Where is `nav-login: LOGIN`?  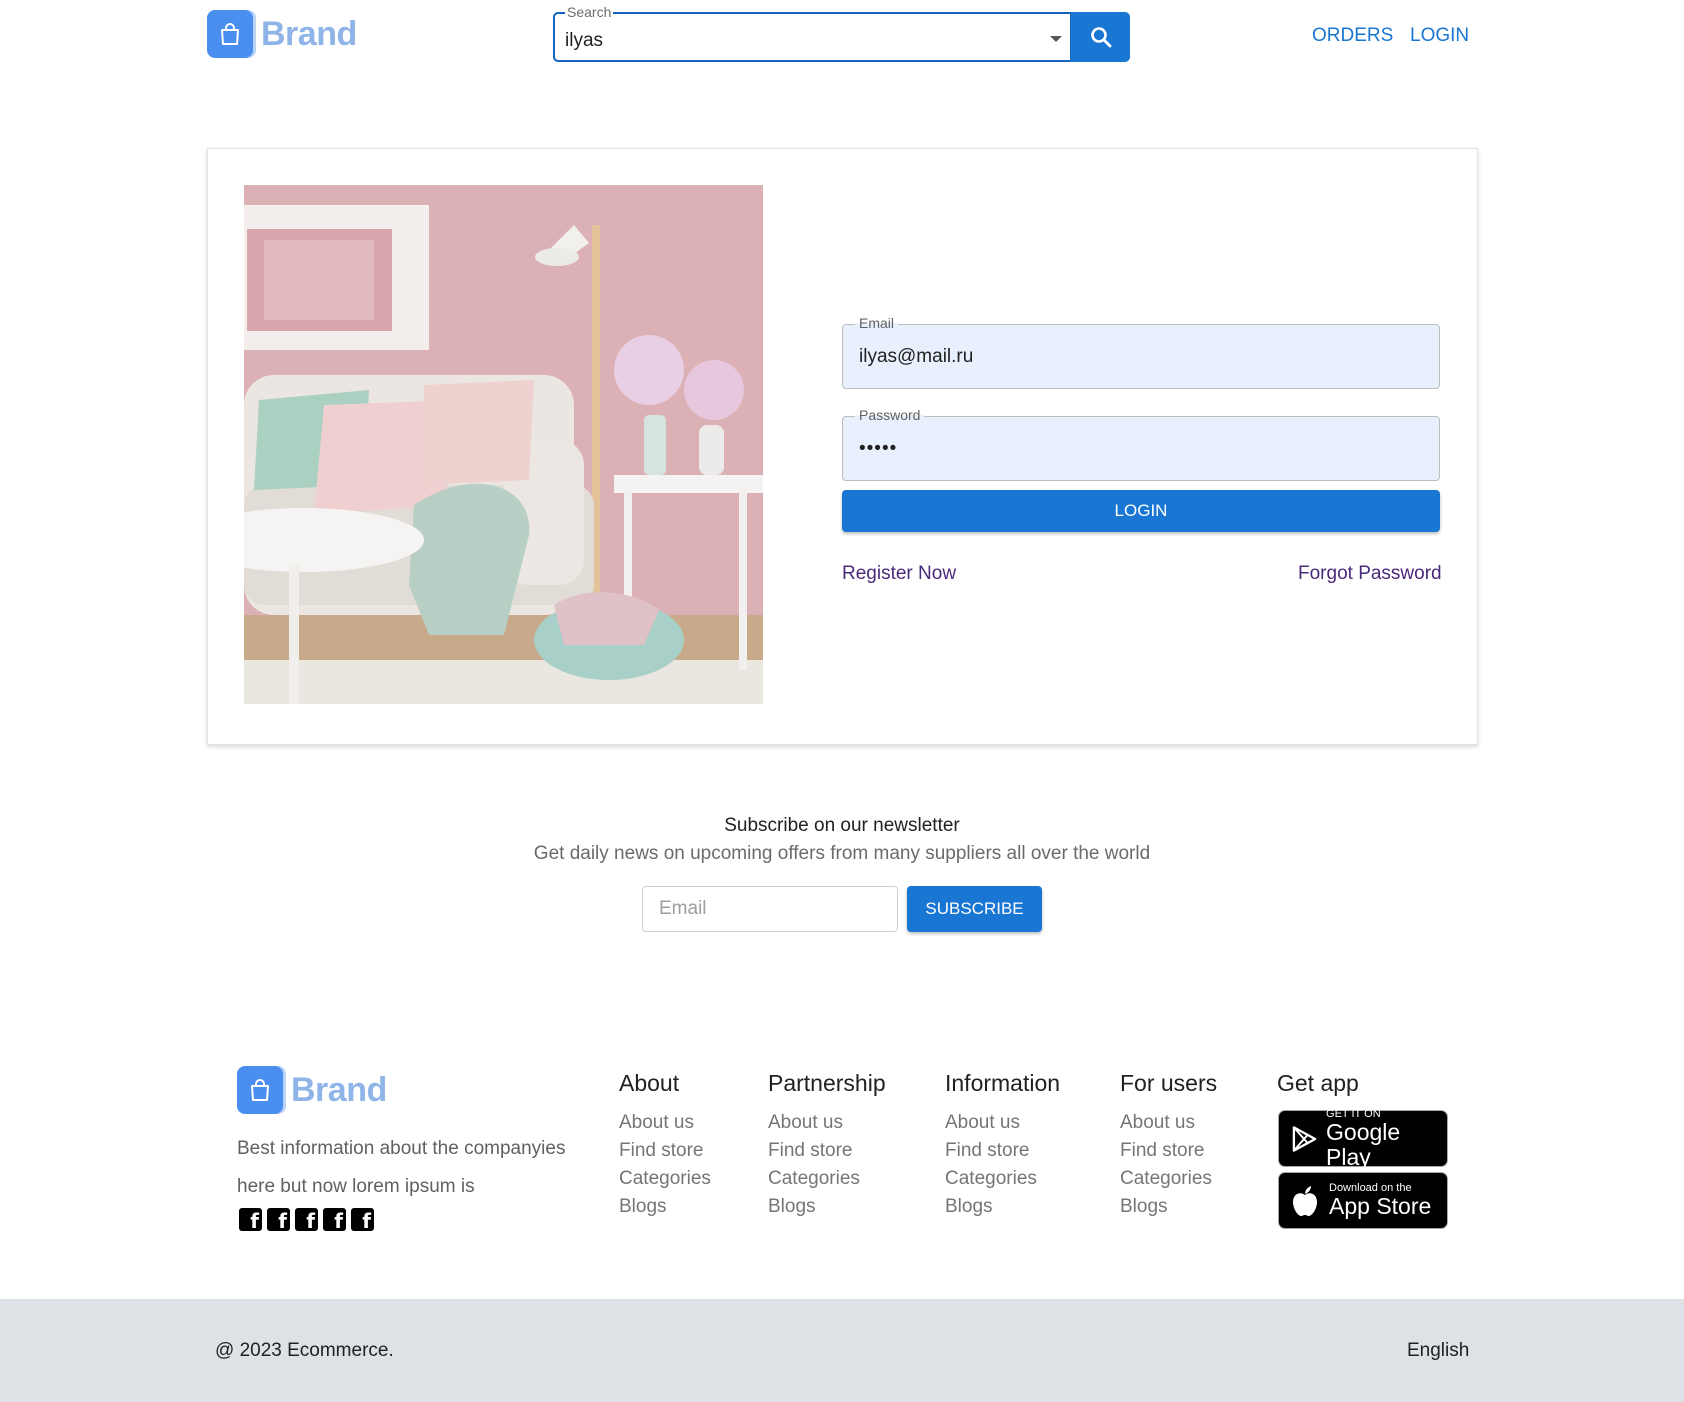
nav-login: LOGIN is located at coordinates (1439, 36).